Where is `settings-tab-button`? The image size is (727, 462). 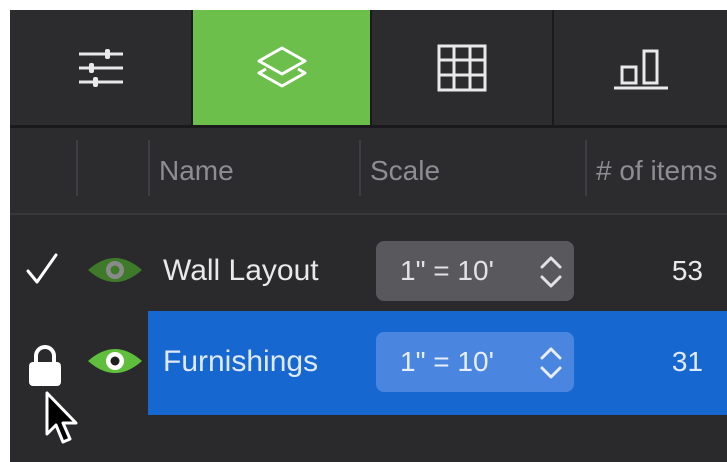 settings-tab-button is located at coordinates (100, 67).